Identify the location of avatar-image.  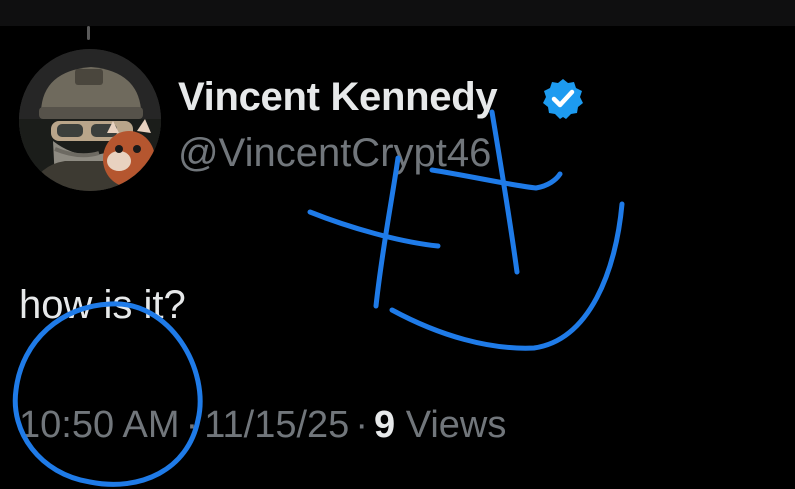
(90, 120).